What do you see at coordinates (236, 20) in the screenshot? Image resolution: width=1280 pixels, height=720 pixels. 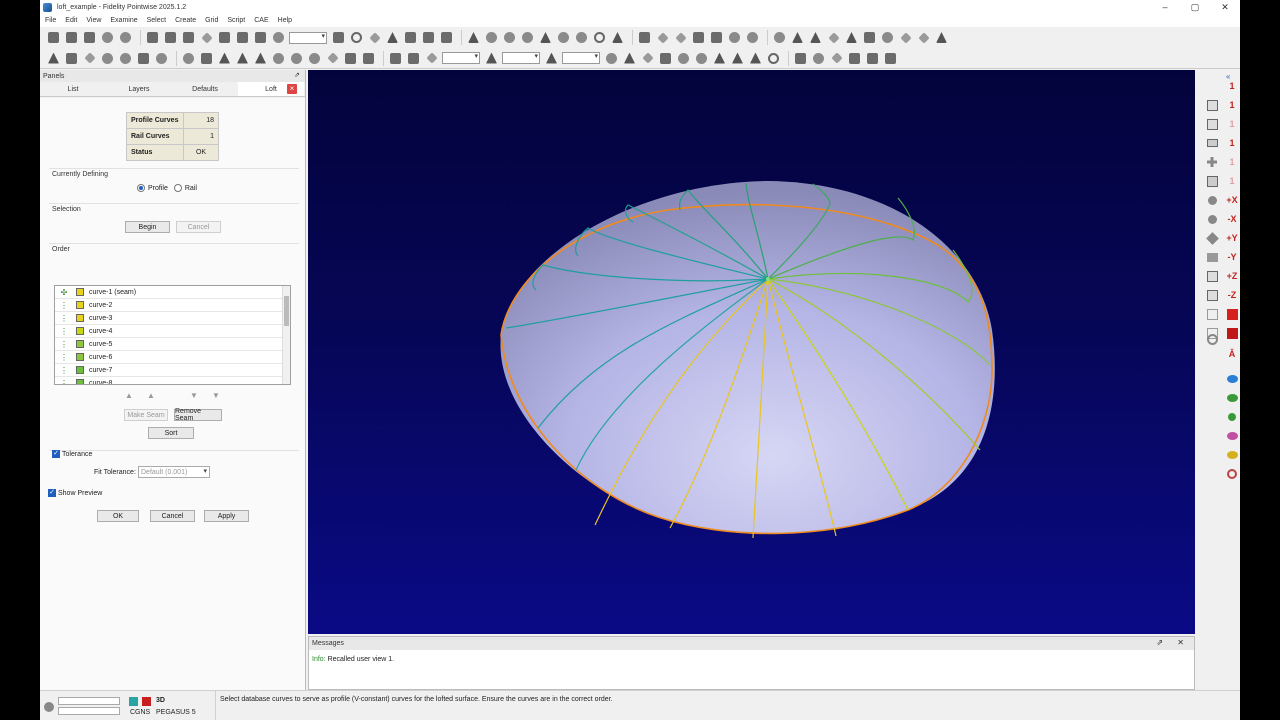 I see `menu-script: Script` at bounding box center [236, 20].